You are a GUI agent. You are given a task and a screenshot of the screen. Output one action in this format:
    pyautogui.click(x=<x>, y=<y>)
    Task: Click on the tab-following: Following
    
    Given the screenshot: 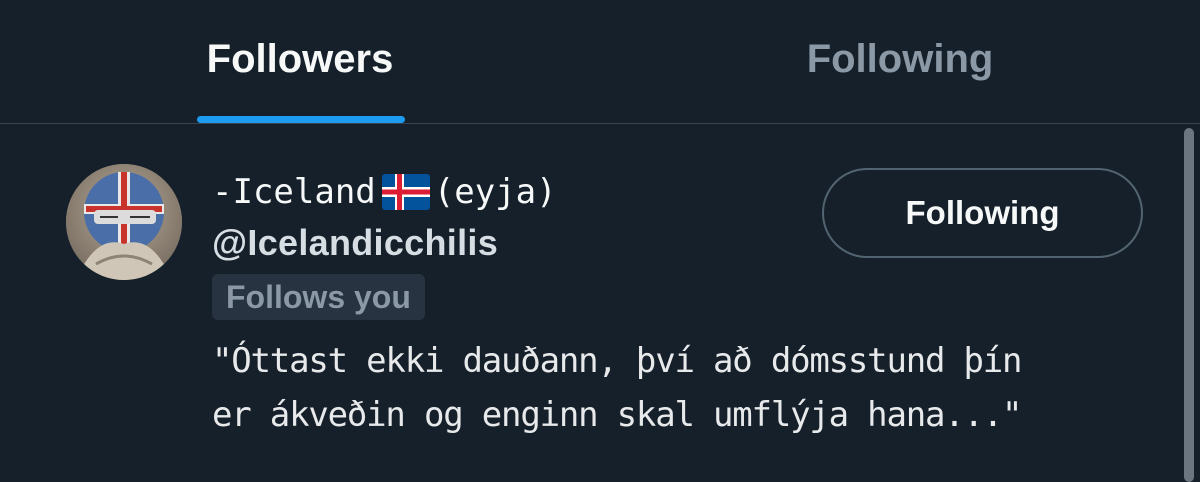 What is the action you would take?
    pyautogui.click(x=900, y=61)
    